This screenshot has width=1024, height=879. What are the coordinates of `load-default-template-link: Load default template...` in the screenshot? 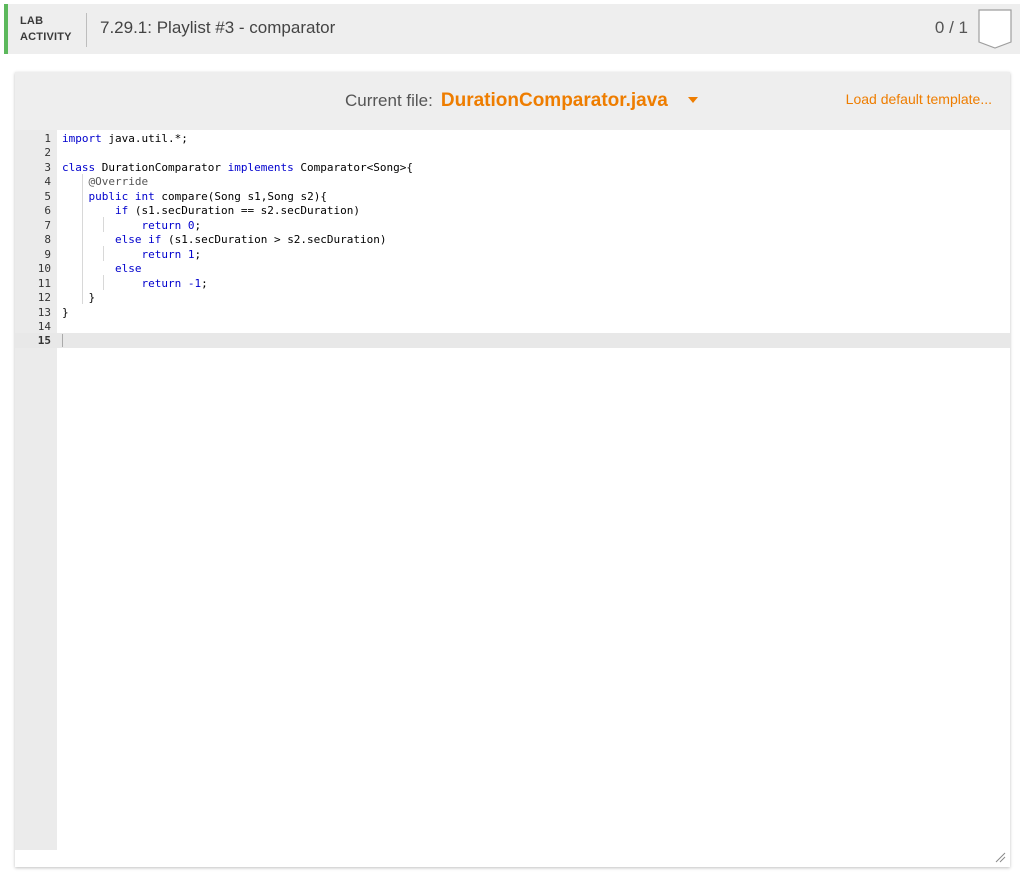 It's located at (919, 99).